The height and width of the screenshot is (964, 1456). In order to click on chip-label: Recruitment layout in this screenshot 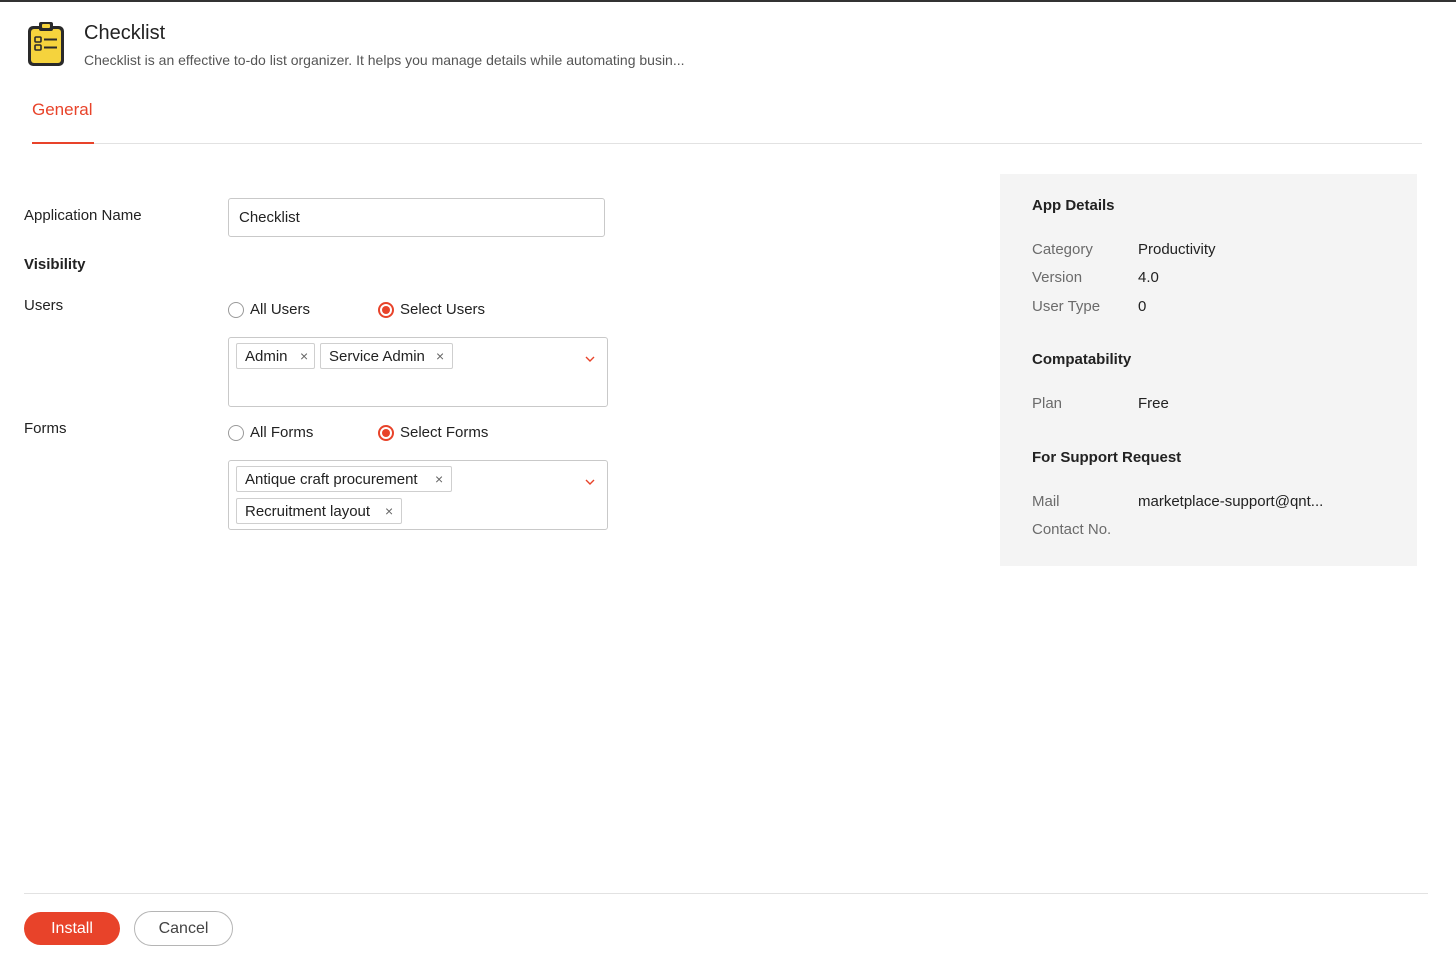, I will do `click(308, 511)`.